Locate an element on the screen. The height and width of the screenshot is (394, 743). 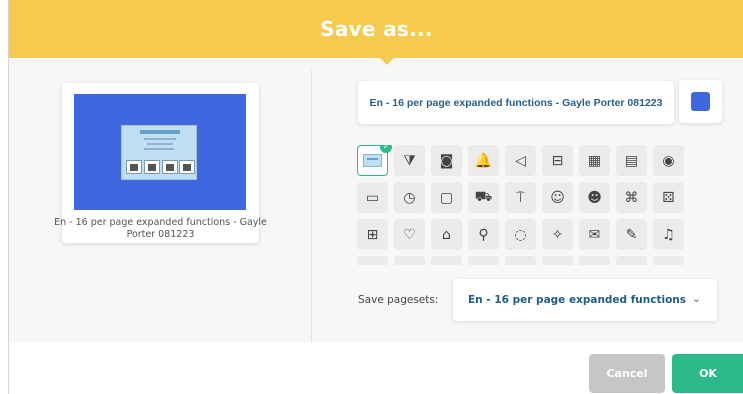
gamepad-icon-glyph: ⌘ is located at coordinates (631, 197).